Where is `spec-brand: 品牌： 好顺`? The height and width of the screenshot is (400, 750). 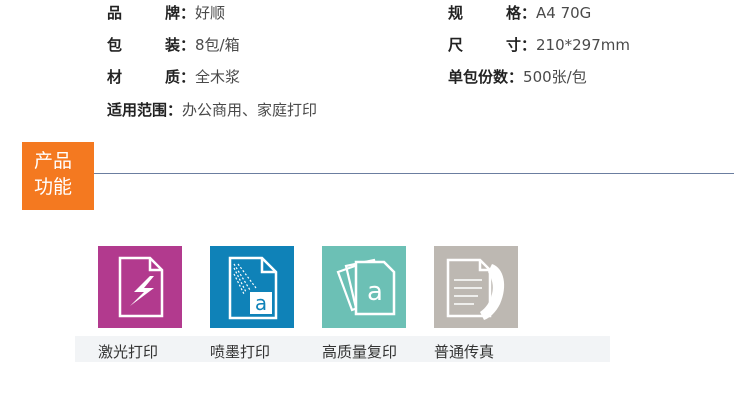 spec-brand: 品牌： 好顺 is located at coordinates (166, 13).